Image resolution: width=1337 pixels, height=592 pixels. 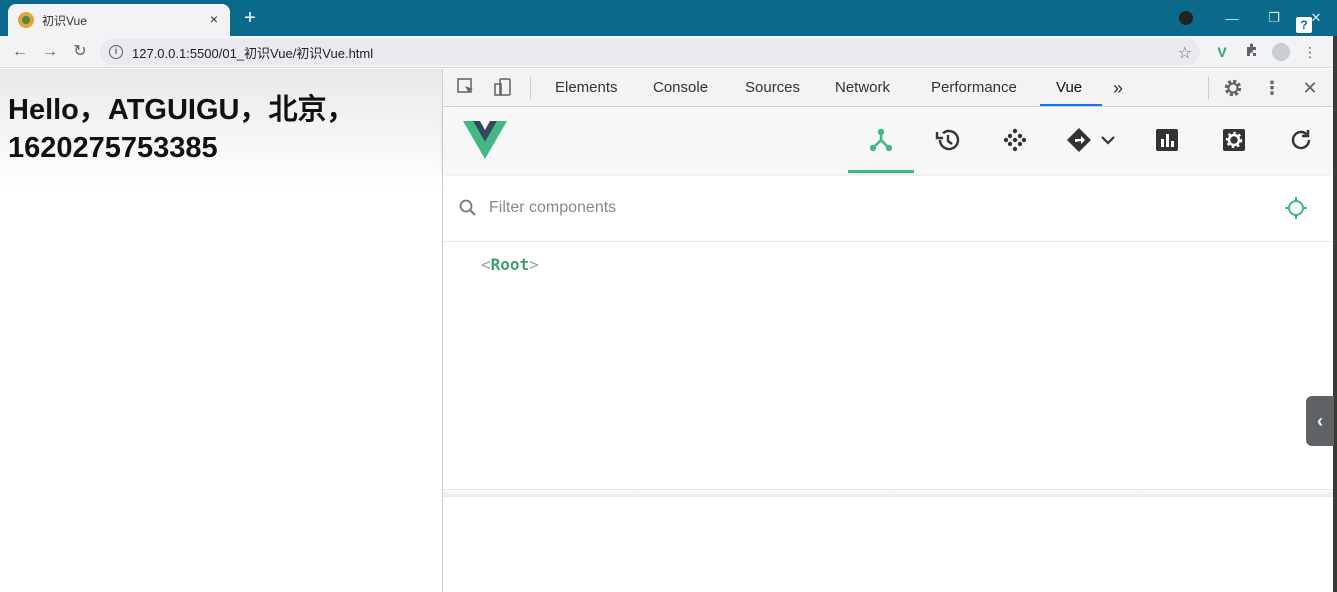 I want to click on tab-vue: Vue, so click(x=1069, y=88).